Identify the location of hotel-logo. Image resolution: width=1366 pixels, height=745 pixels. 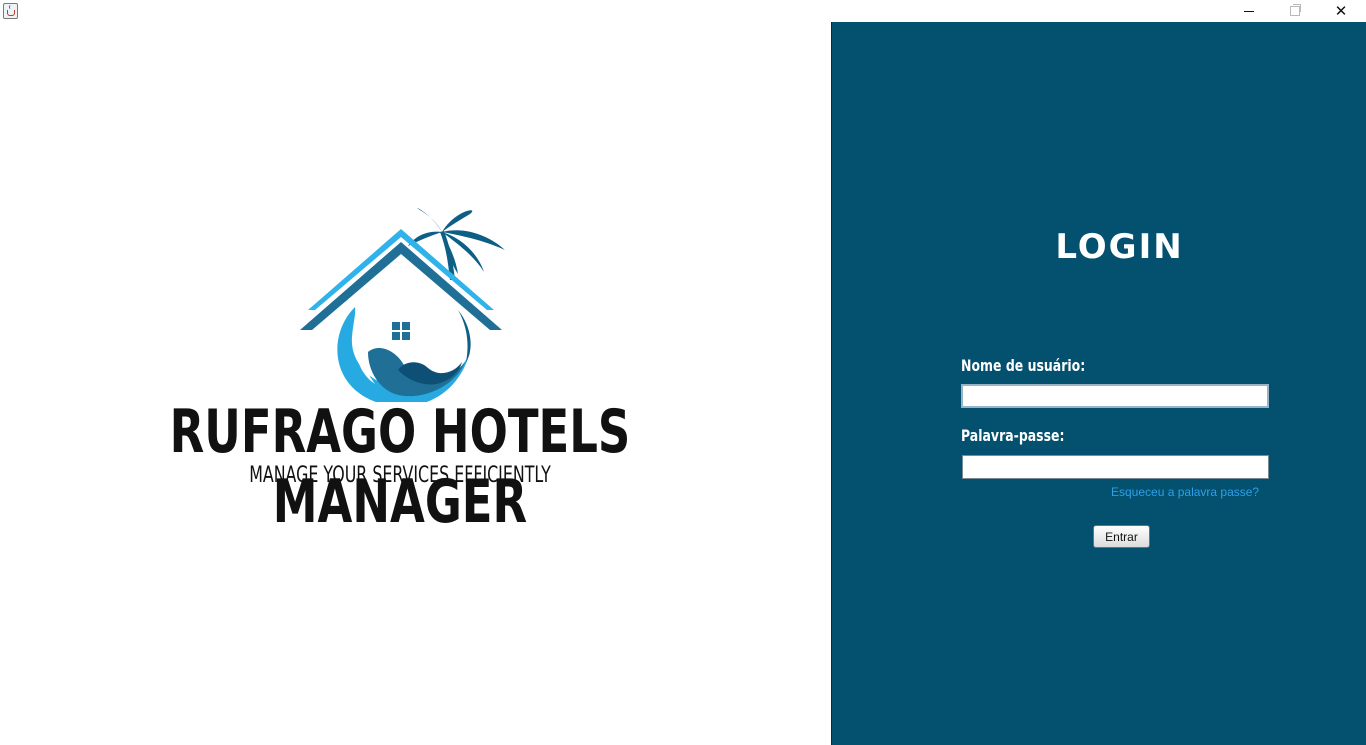
(402, 305).